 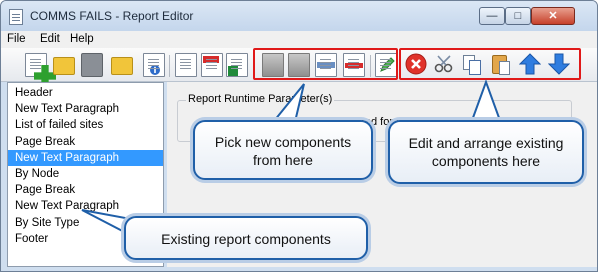 What do you see at coordinates (85, 125) in the screenshot?
I see `component-list-item: List of failed sites` at bounding box center [85, 125].